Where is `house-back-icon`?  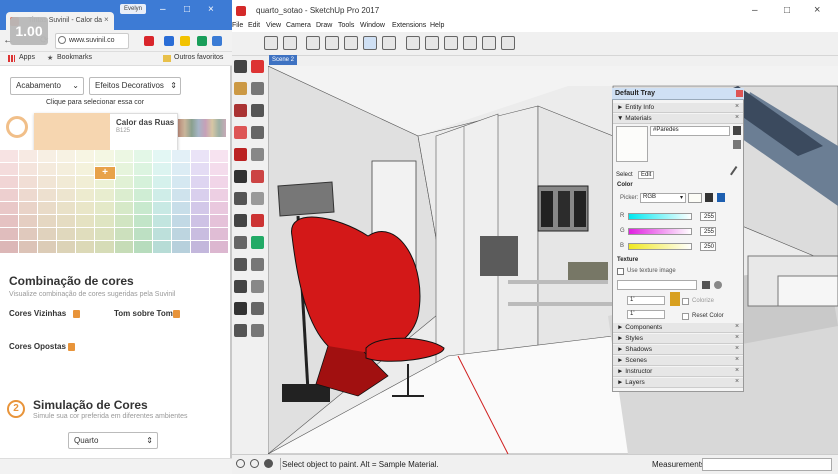 house-back-icon is located at coordinates (489, 43).